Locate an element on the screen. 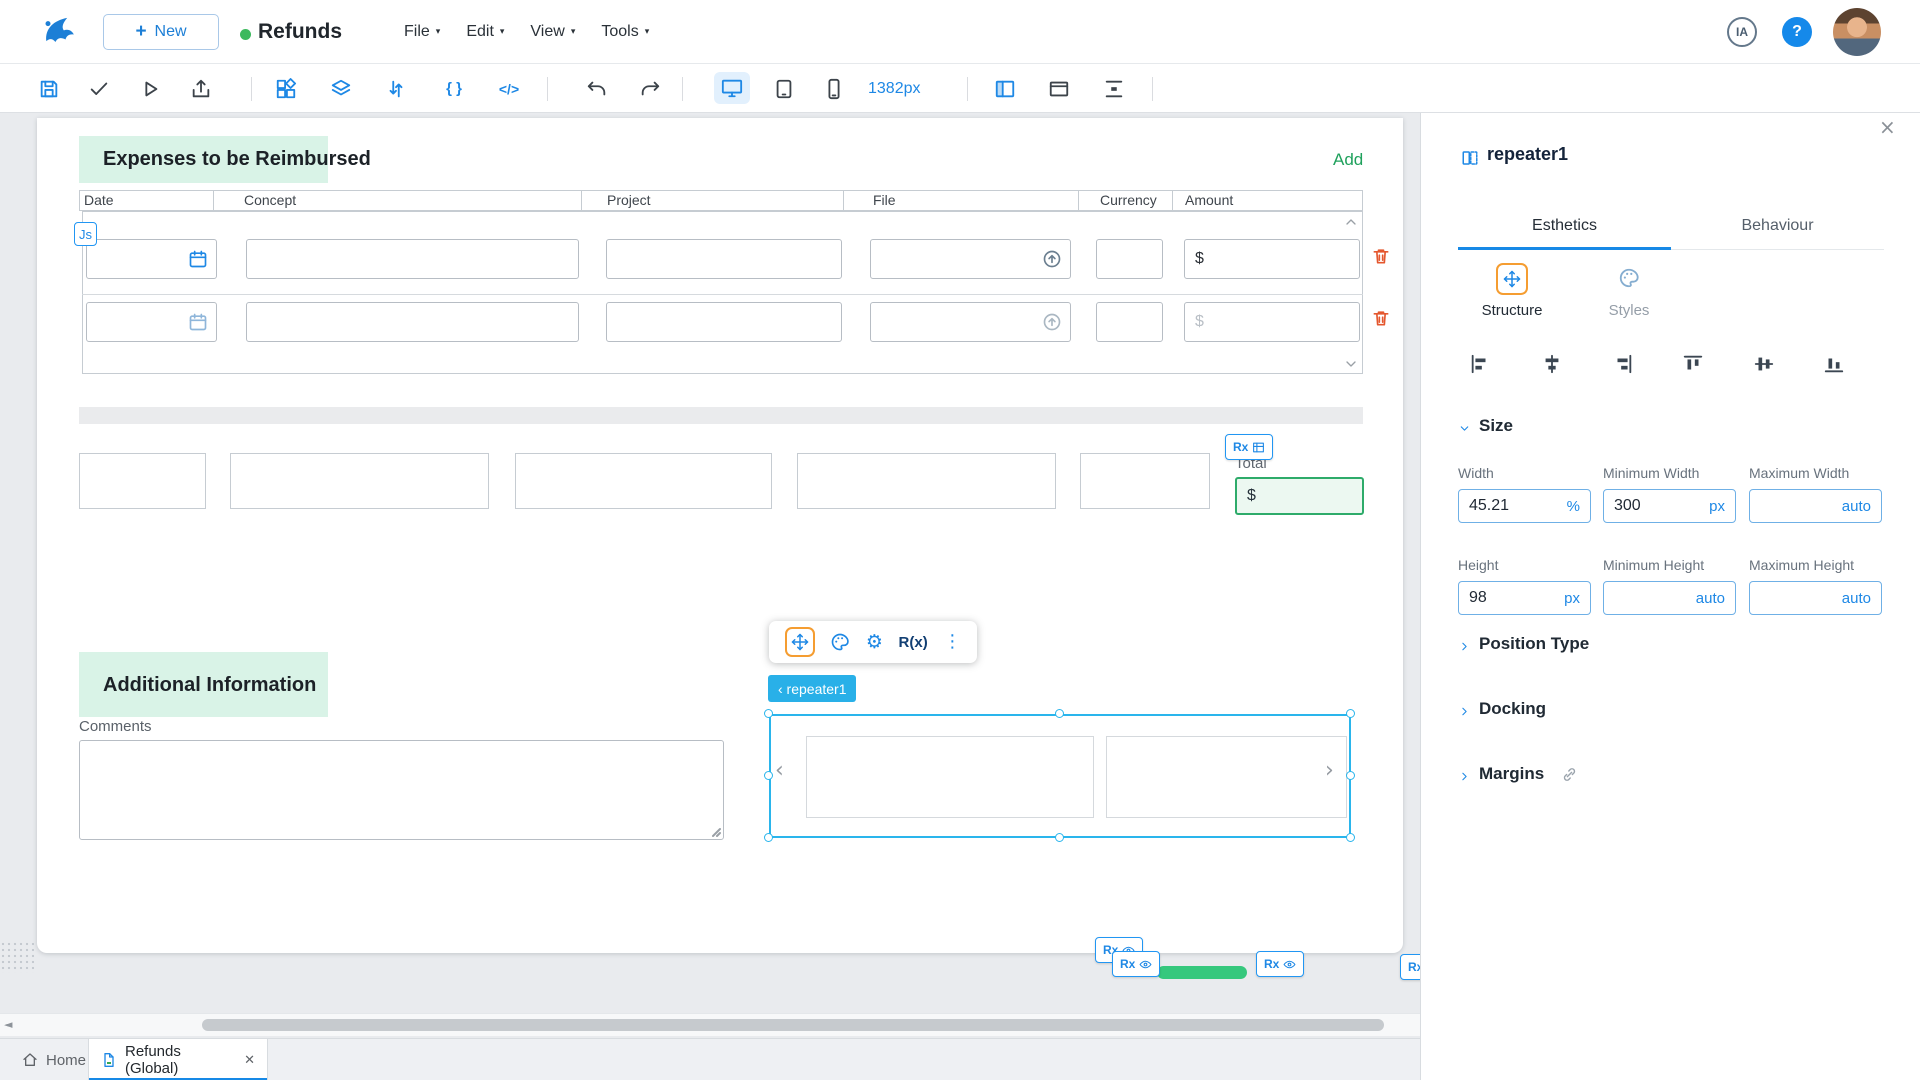 Image resolution: width=1920 pixels, height=1080 pixels. position-type-section-header: Position Type is located at coordinates (1534, 644).